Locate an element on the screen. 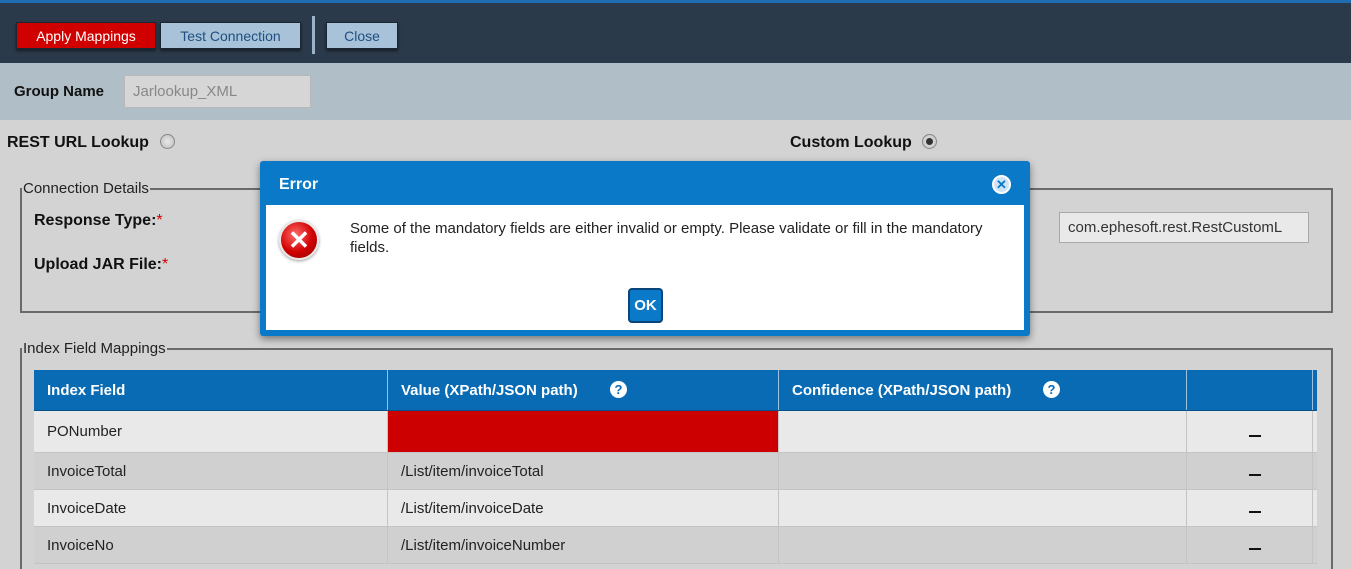 This screenshot has width=1351, height=569. column-header-value: Value (XPath/JSON path)? is located at coordinates (583, 390).